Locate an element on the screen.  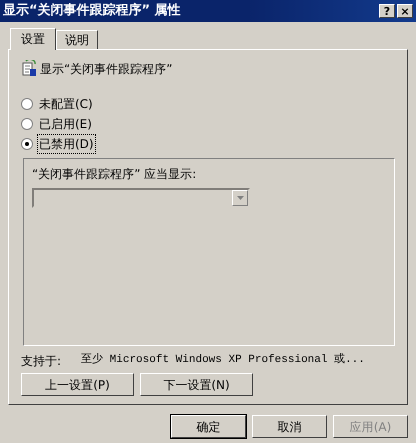
nav-button: 下一设置(N) is located at coordinates (196, 384).